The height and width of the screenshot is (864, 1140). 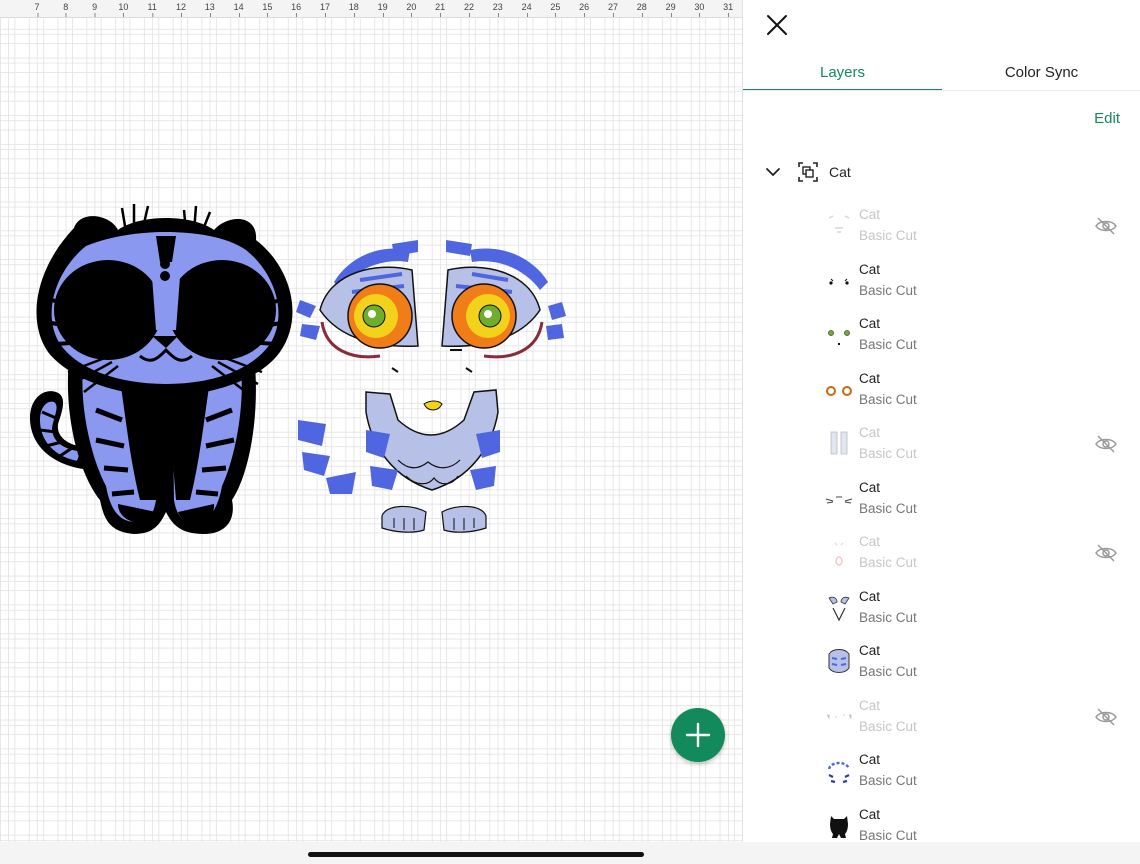 I want to click on ruler-tick: 8, so click(x=66, y=9).